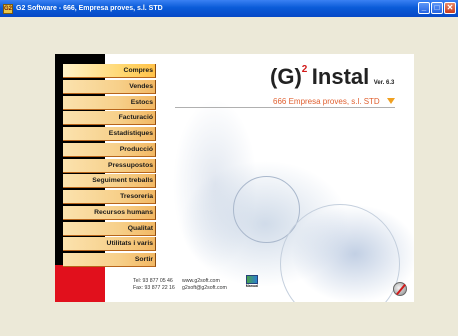 This screenshot has height=336, width=458. I want to click on manual-button: Manual, so click(252, 283).